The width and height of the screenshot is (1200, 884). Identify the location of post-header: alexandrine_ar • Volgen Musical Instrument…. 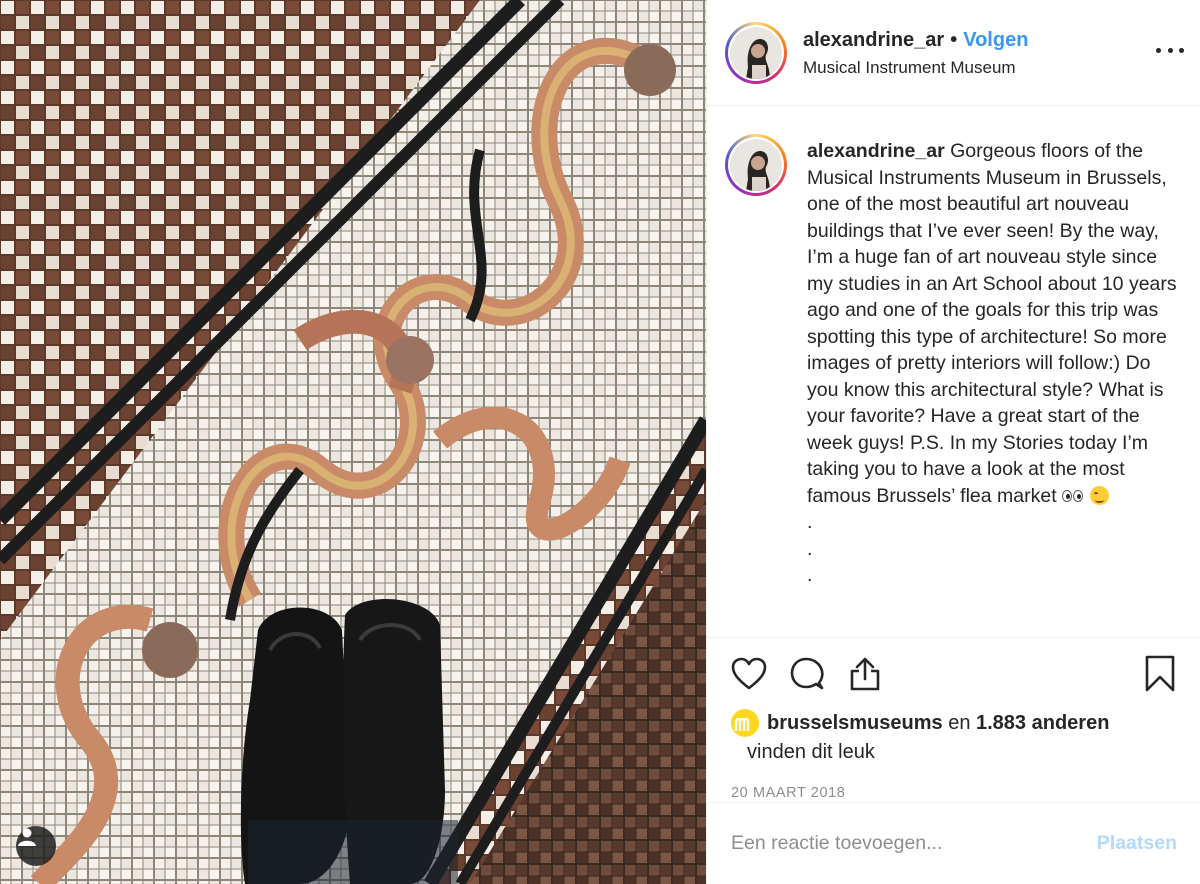
(953, 53).